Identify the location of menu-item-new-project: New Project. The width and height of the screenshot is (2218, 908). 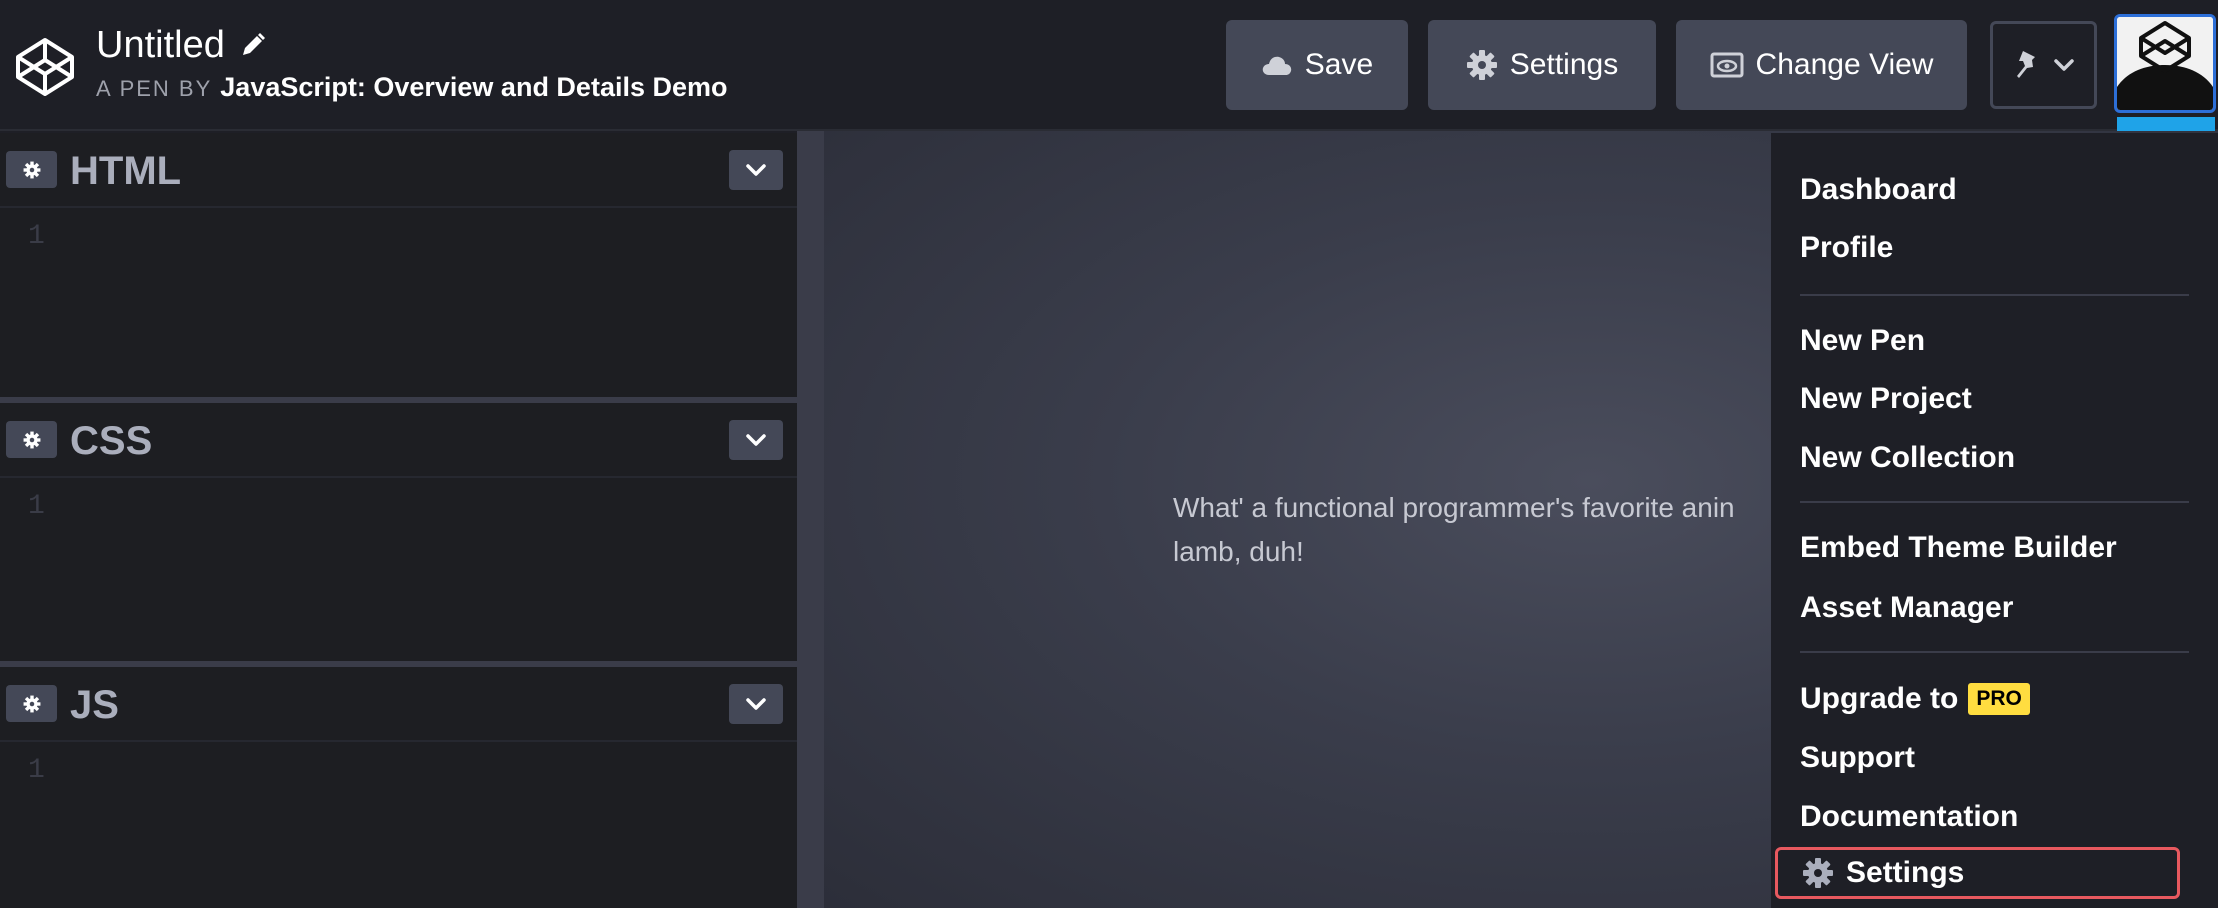
(1886, 399).